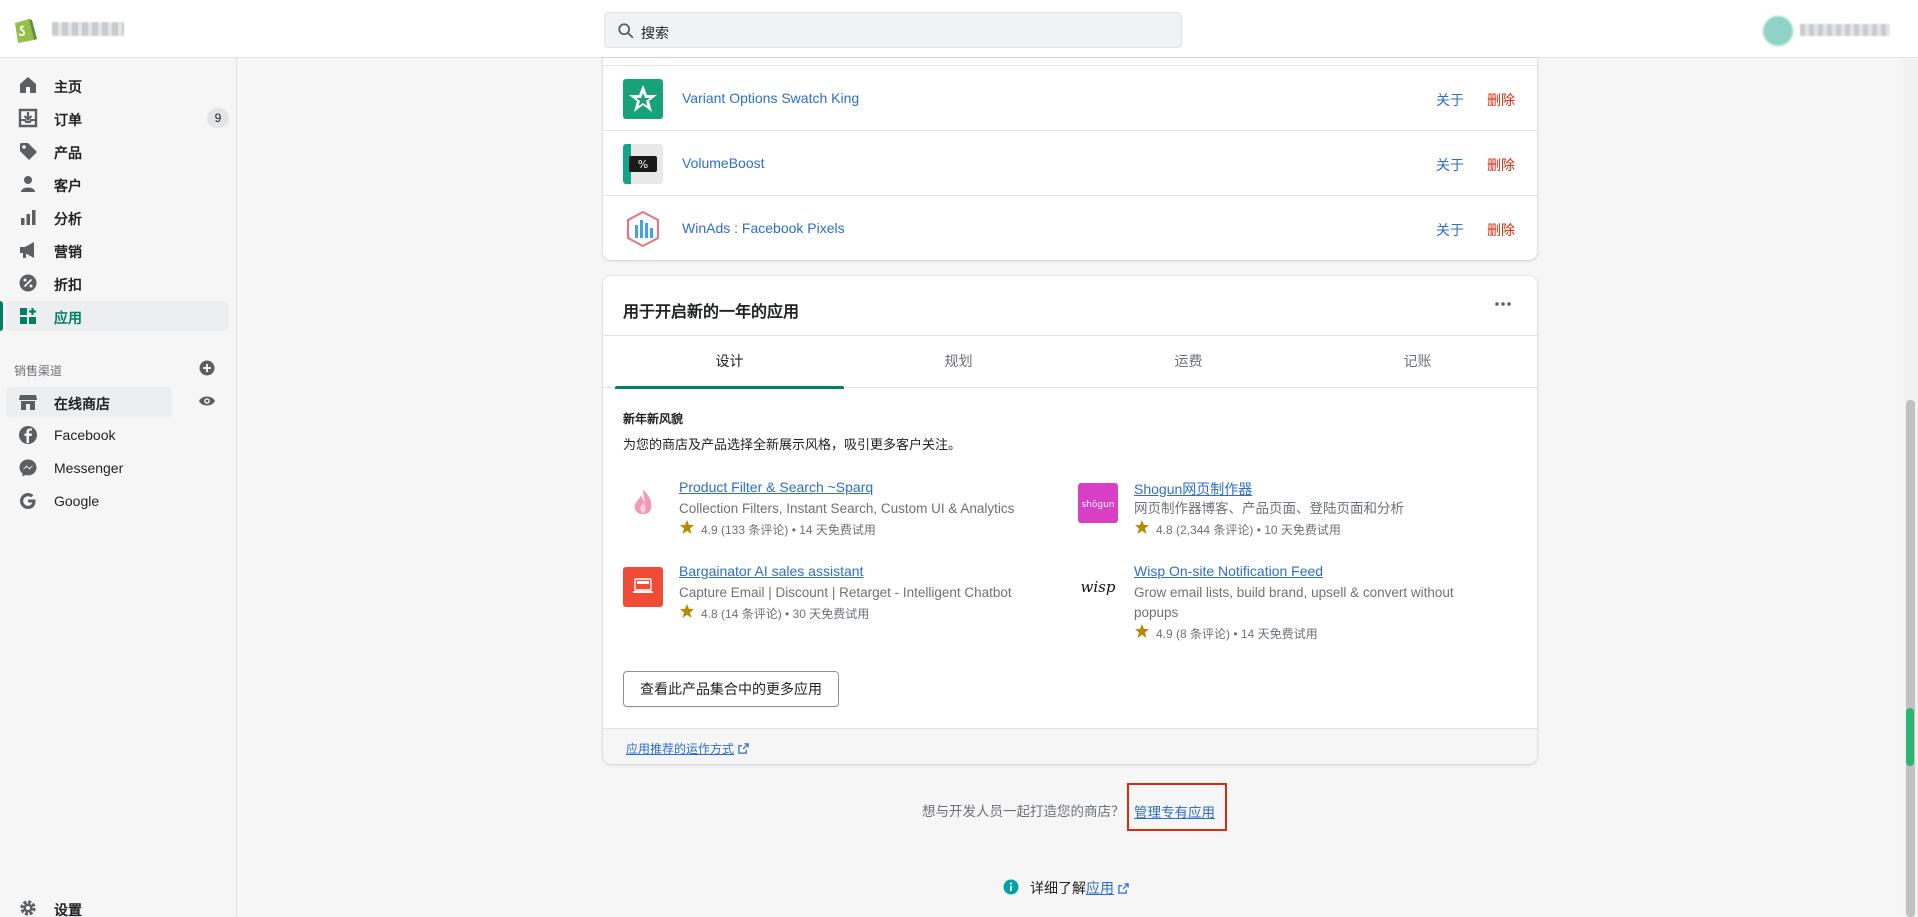 The height and width of the screenshot is (917, 1918). I want to click on card-title: 用于开启新的一年的应用, so click(711, 312).